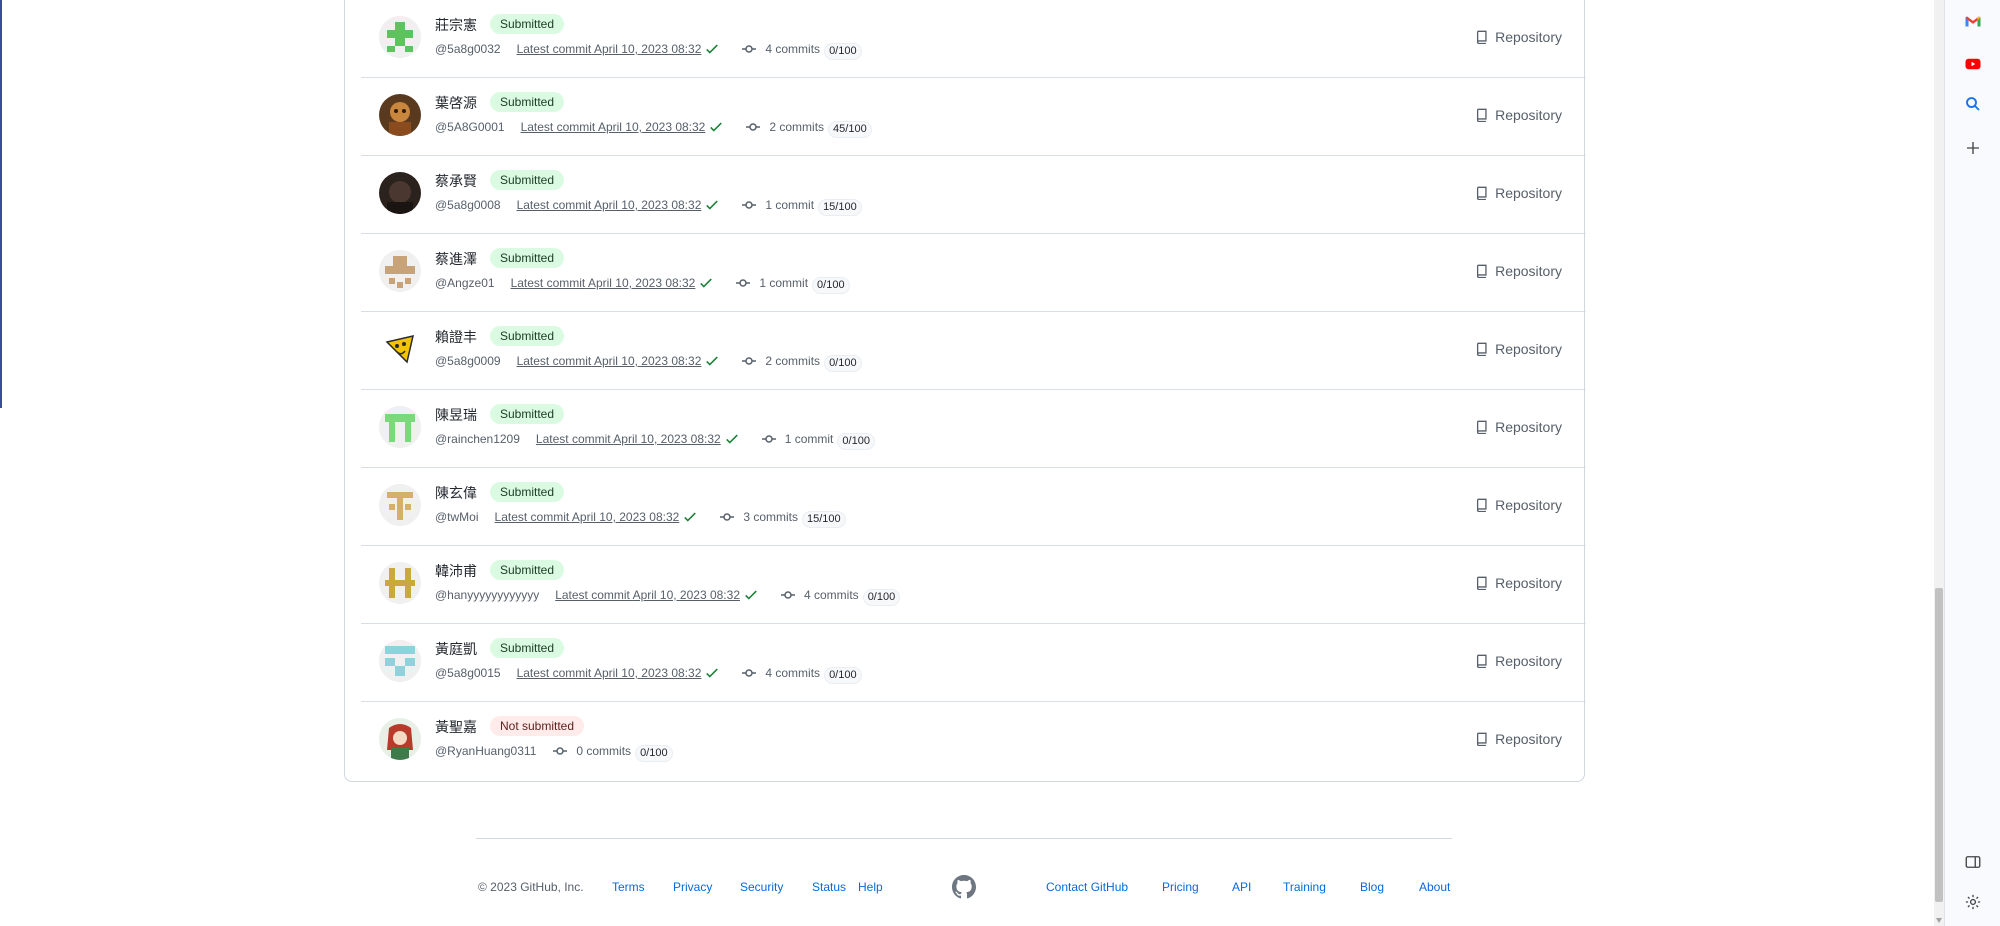 The height and width of the screenshot is (926, 2000). I want to click on student-name: 葉啓源, so click(456, 103).